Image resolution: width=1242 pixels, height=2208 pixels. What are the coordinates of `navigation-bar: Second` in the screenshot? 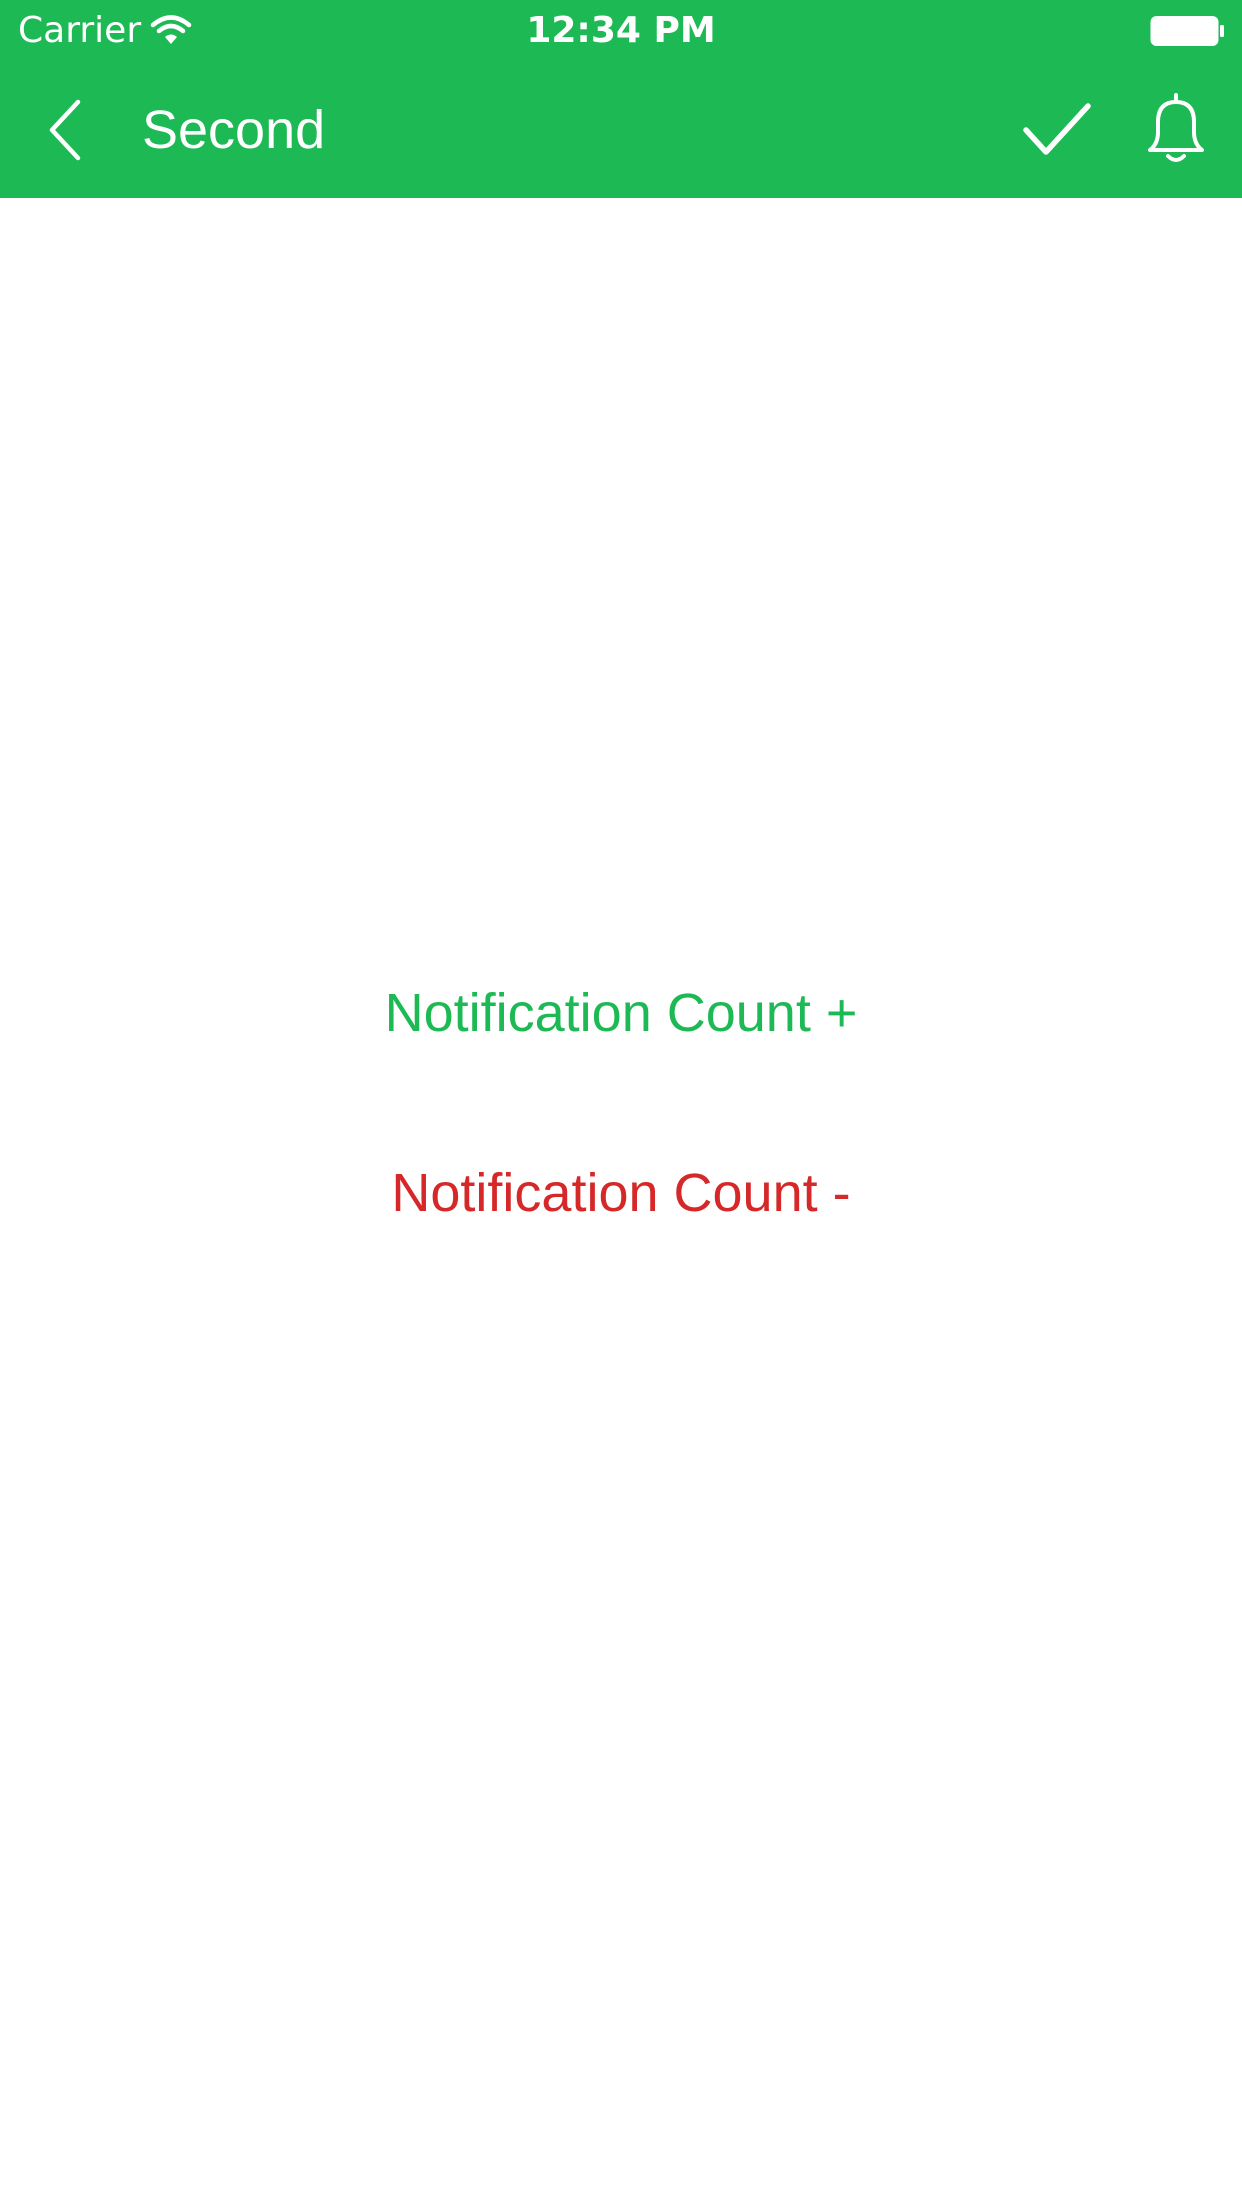 It's located at (621, 130).